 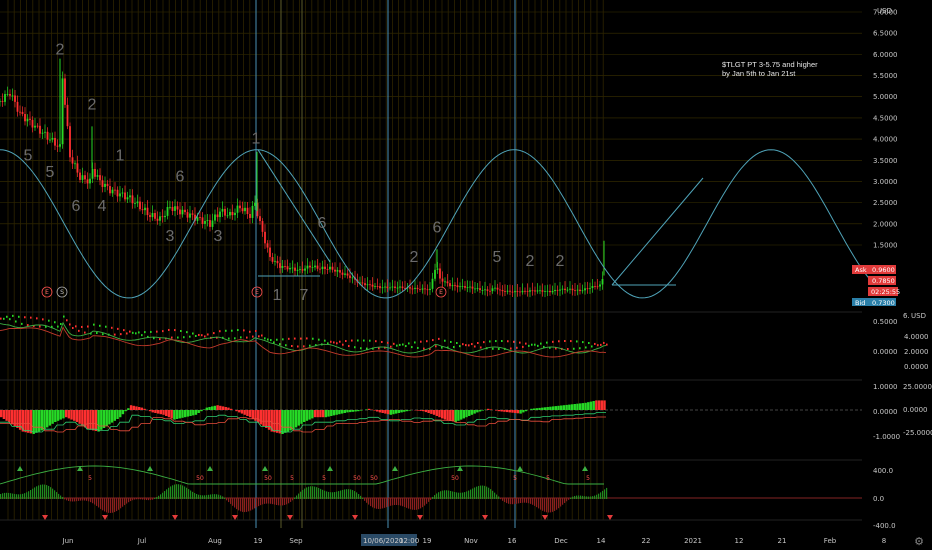 I want to click on settings-gear-icon: ⚙, so click(x=919, y=542).